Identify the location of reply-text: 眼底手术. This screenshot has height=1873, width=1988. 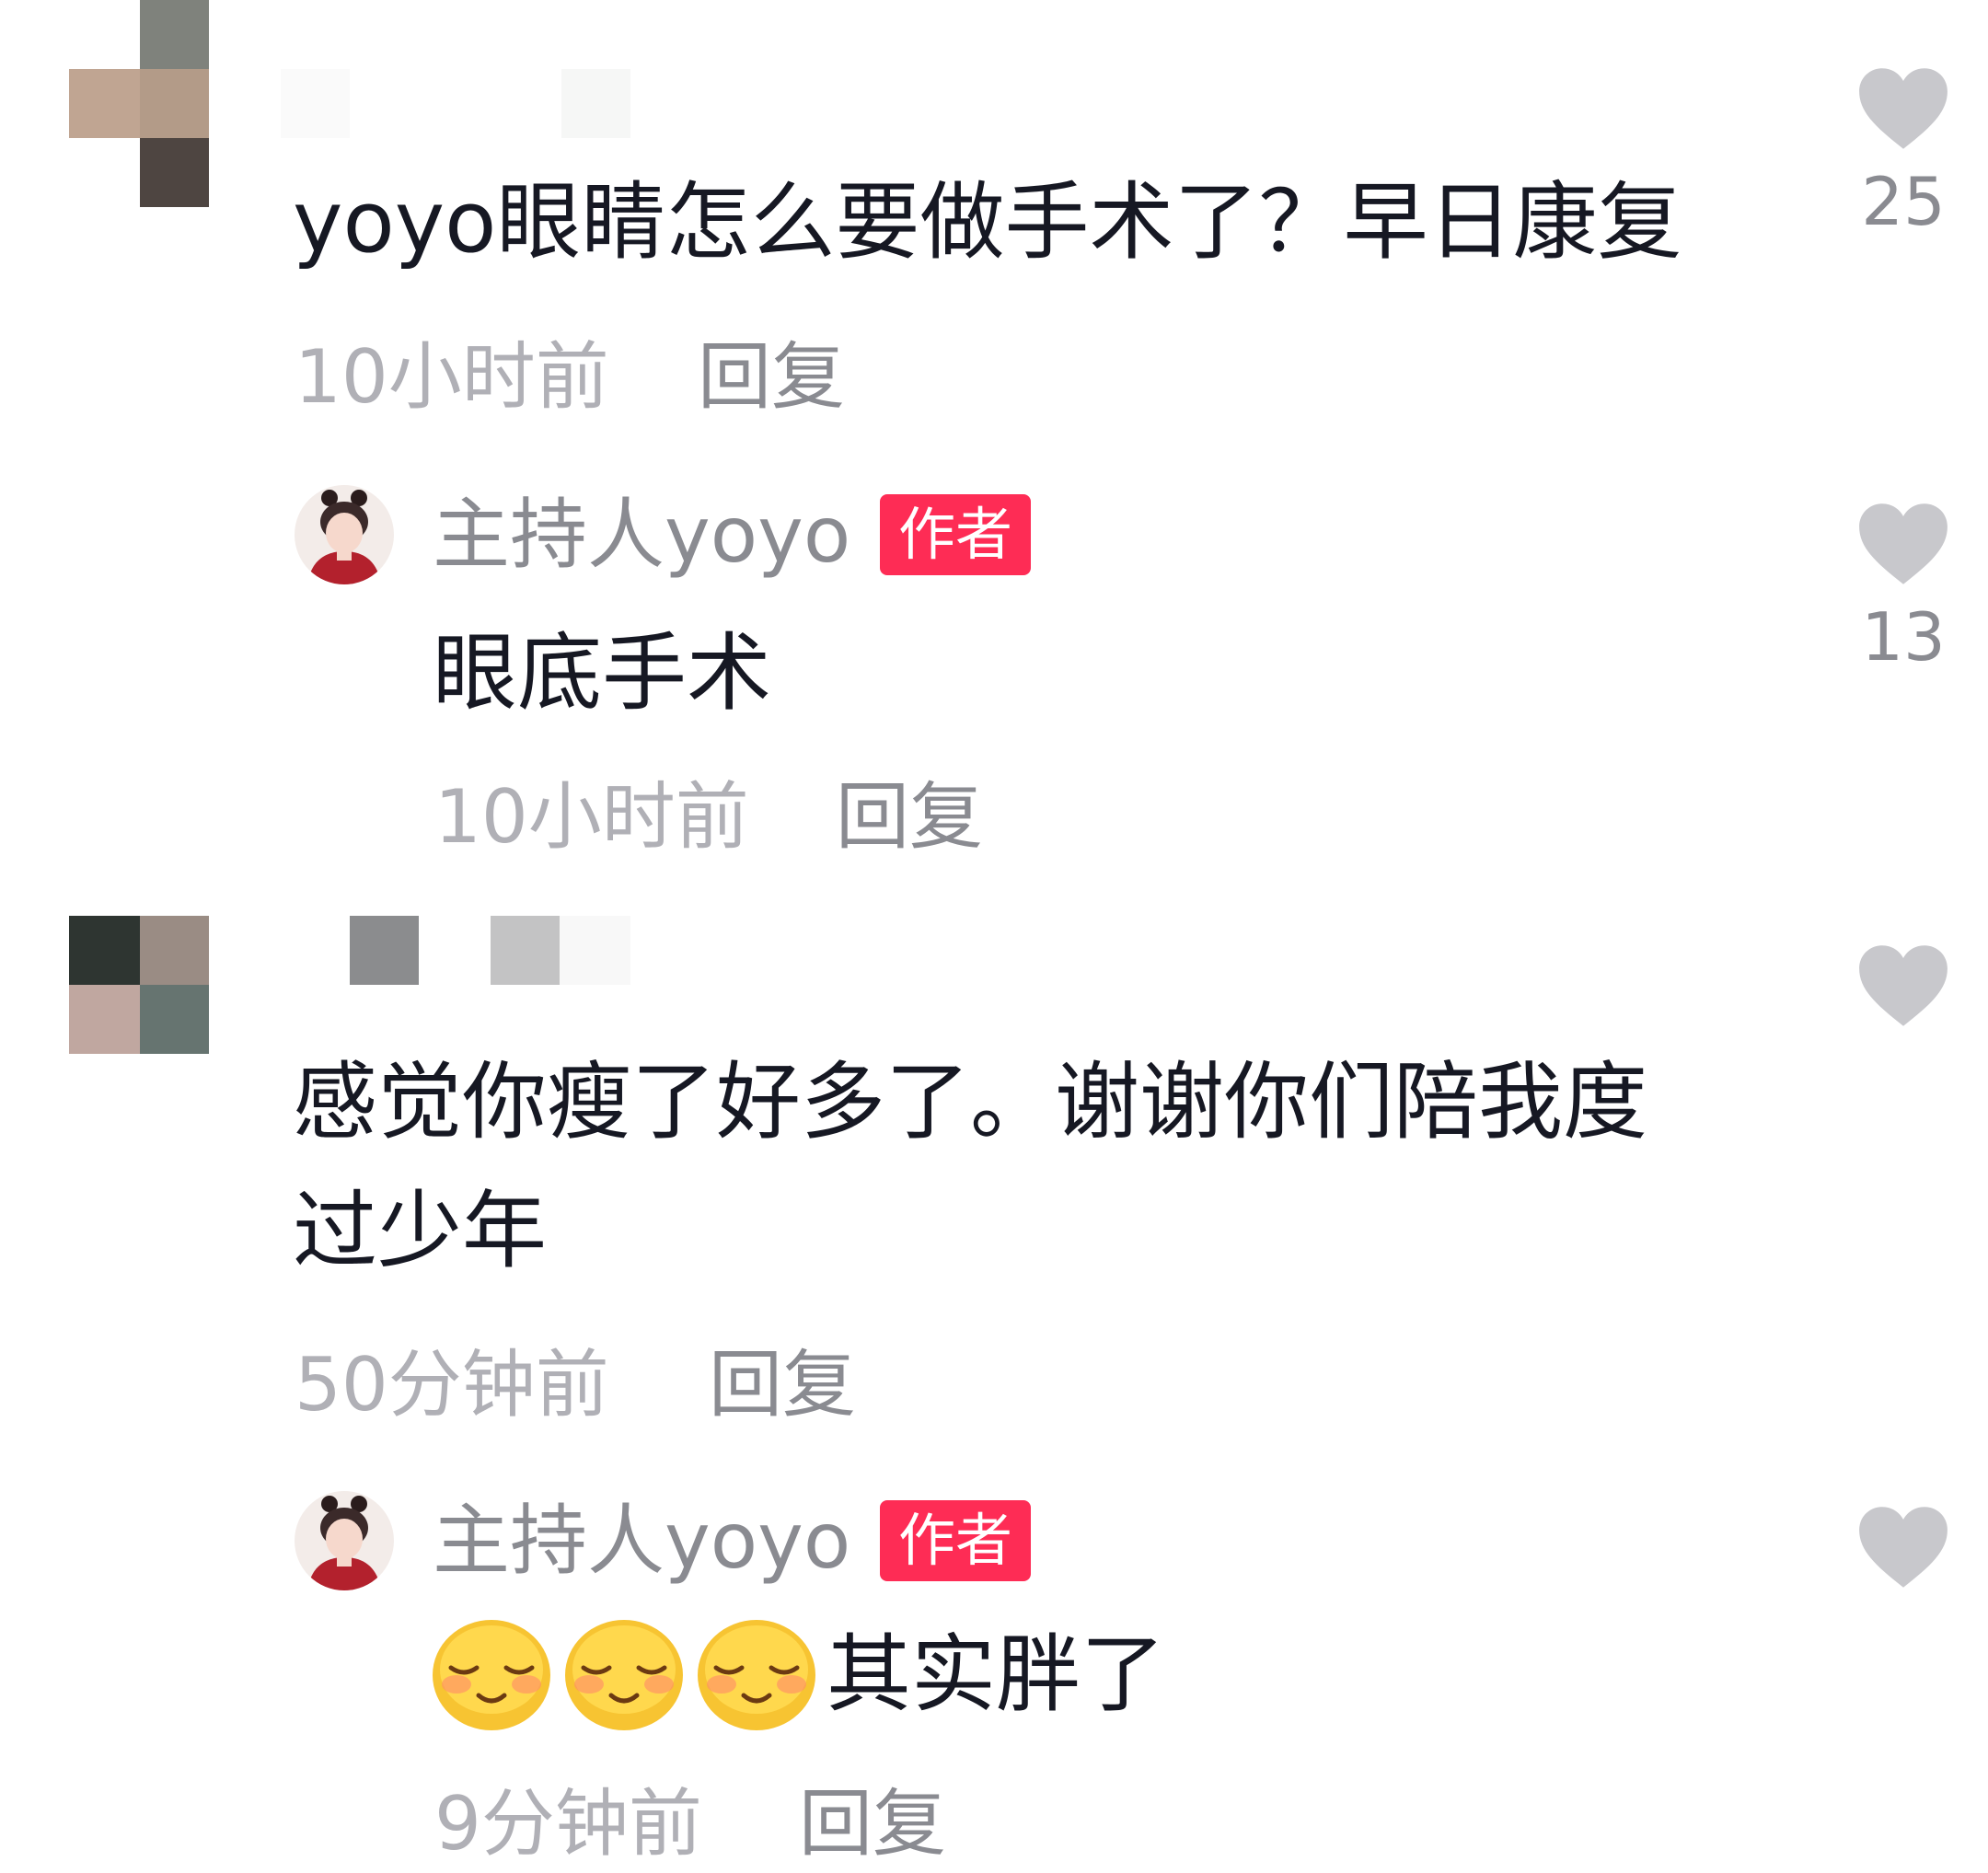
(603, 673).